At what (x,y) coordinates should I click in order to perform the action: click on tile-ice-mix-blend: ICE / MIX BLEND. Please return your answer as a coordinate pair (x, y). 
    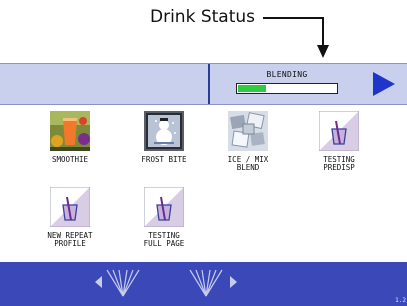
    Looking at the image, I should click on (248, 145).